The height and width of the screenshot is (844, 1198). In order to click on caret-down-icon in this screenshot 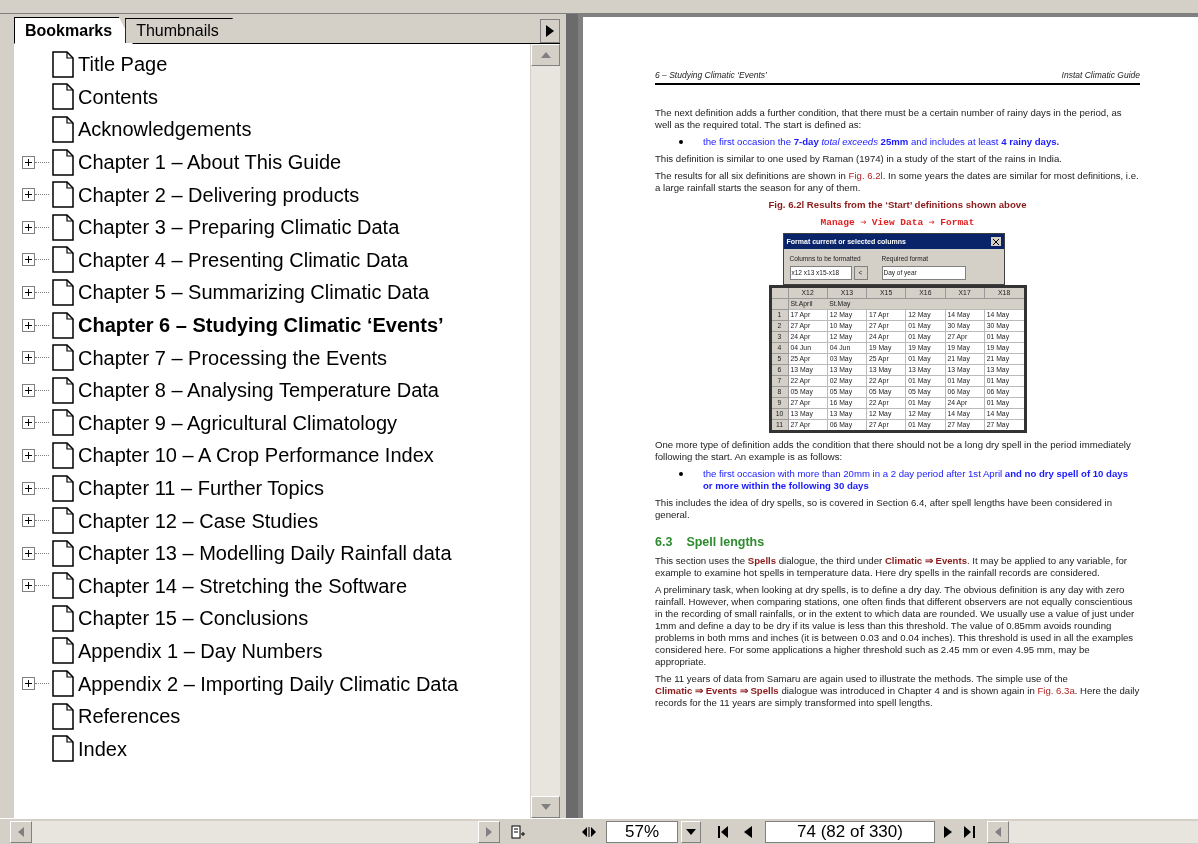, I will do `click(691, 831)`.